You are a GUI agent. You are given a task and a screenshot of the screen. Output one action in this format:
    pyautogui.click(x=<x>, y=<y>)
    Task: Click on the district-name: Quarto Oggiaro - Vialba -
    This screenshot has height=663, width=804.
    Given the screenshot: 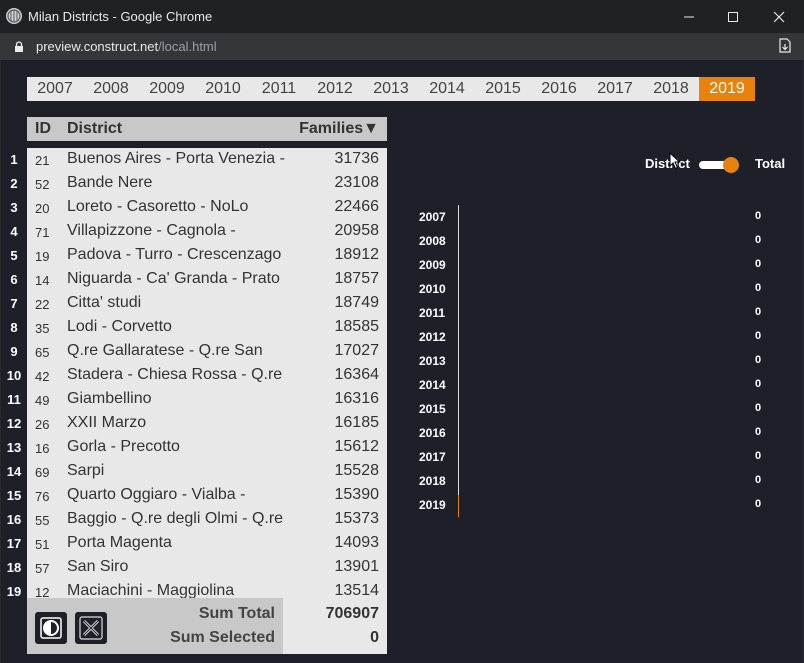 What is the action you would take?
    pyautogui.click(x=156, y=494)
    